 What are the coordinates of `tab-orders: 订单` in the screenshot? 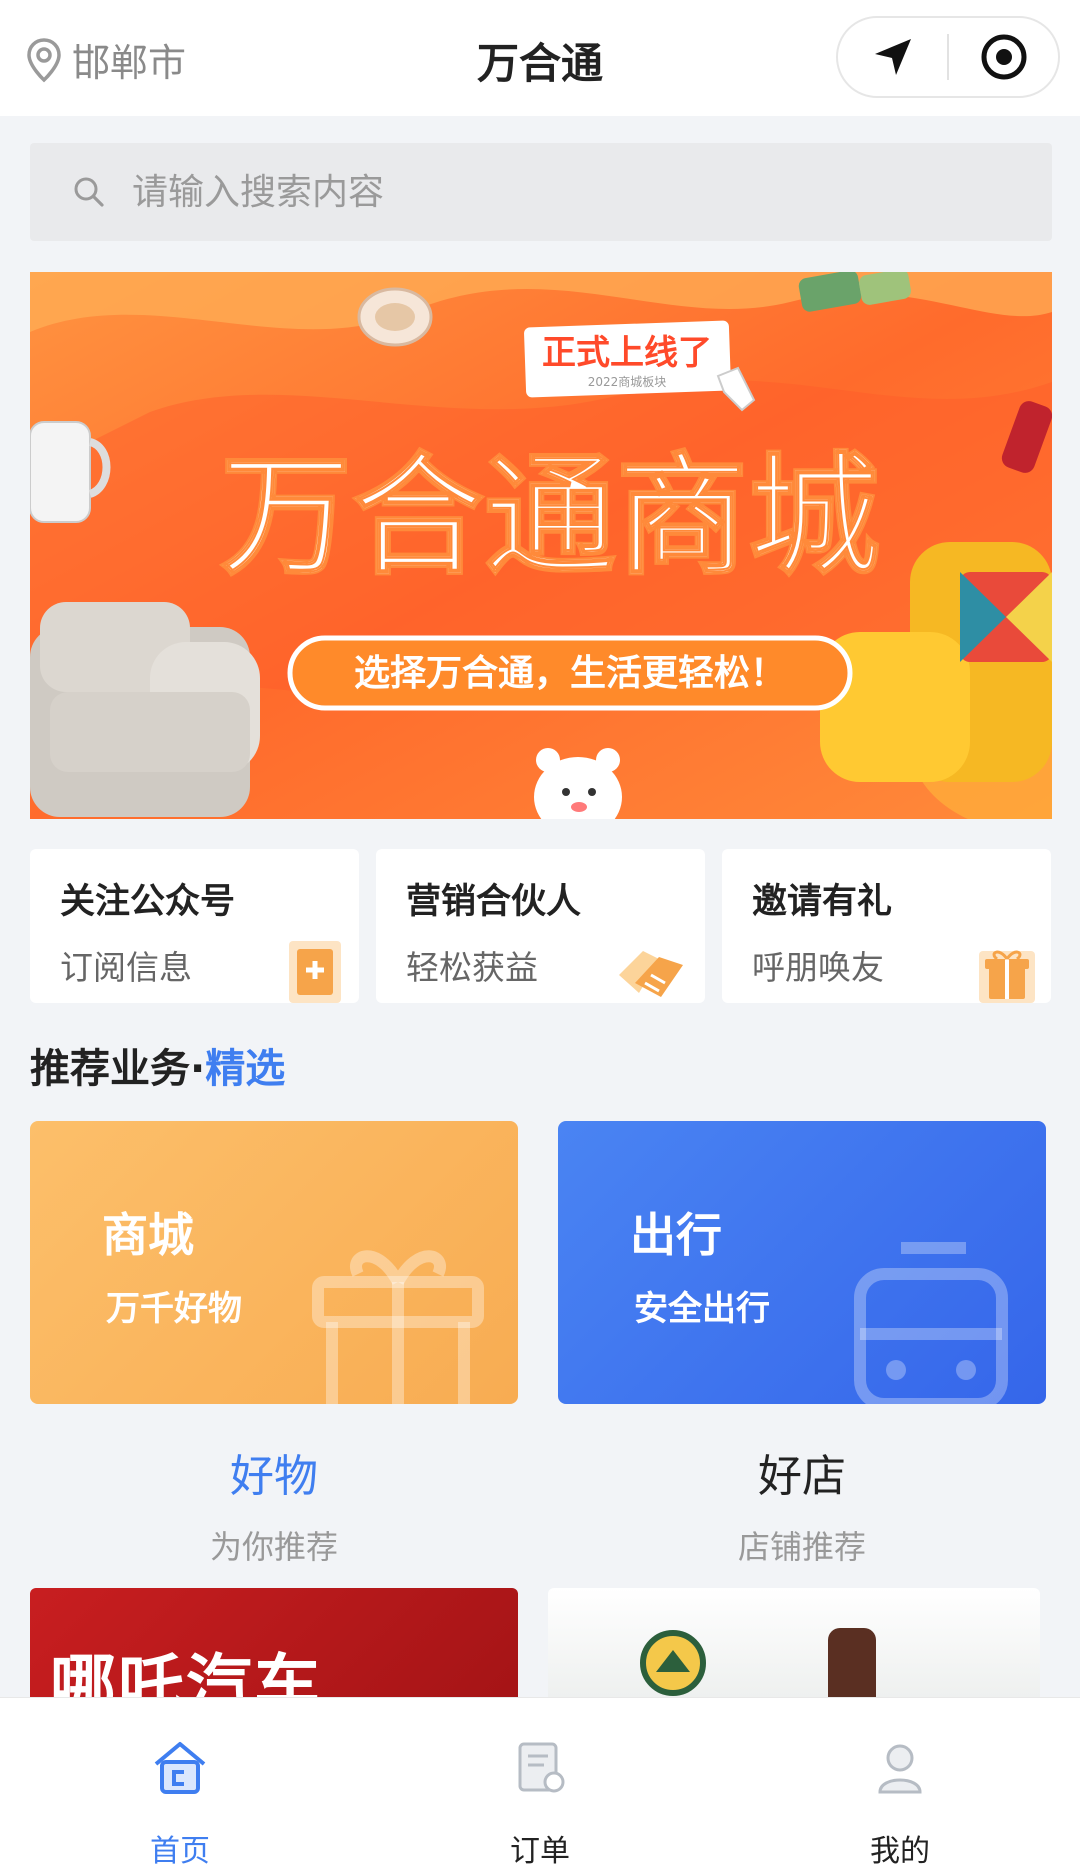 It's located at (540, 1783).